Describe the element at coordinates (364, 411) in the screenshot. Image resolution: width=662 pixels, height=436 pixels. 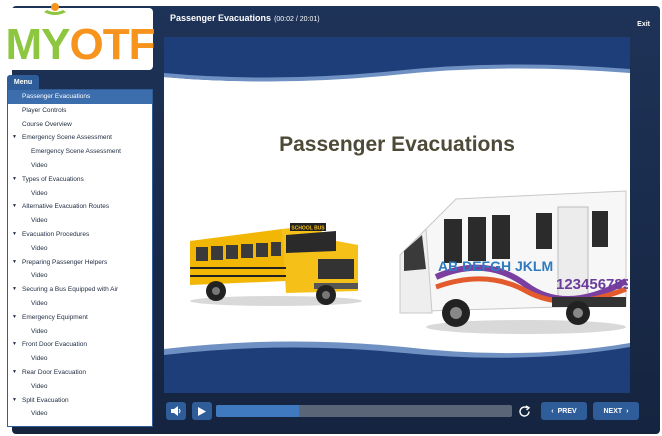
I see `progress-bar` at that location.